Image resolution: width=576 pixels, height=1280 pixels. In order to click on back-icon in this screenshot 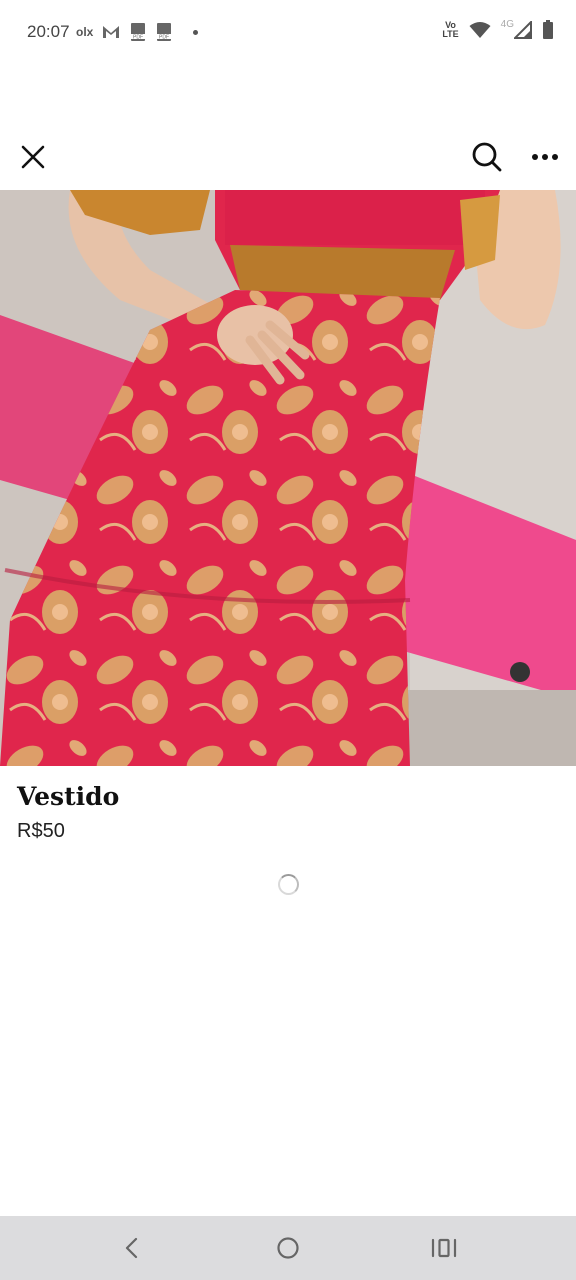, I will do `click(131, 1248)`.